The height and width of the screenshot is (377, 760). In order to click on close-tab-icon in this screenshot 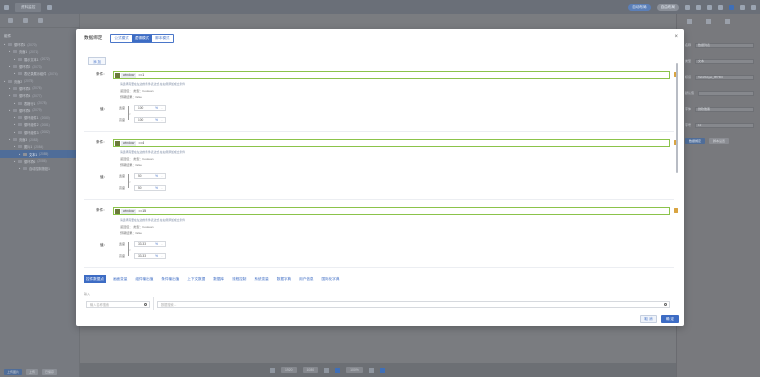, I will do `click(50, 7)`.